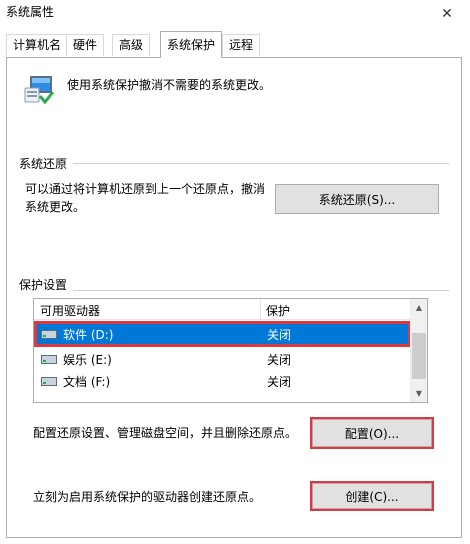 Image resolution: width=470 pixels, height=544 pixels. I want to click on tab-hardware: 硬件, so click(85, 45).